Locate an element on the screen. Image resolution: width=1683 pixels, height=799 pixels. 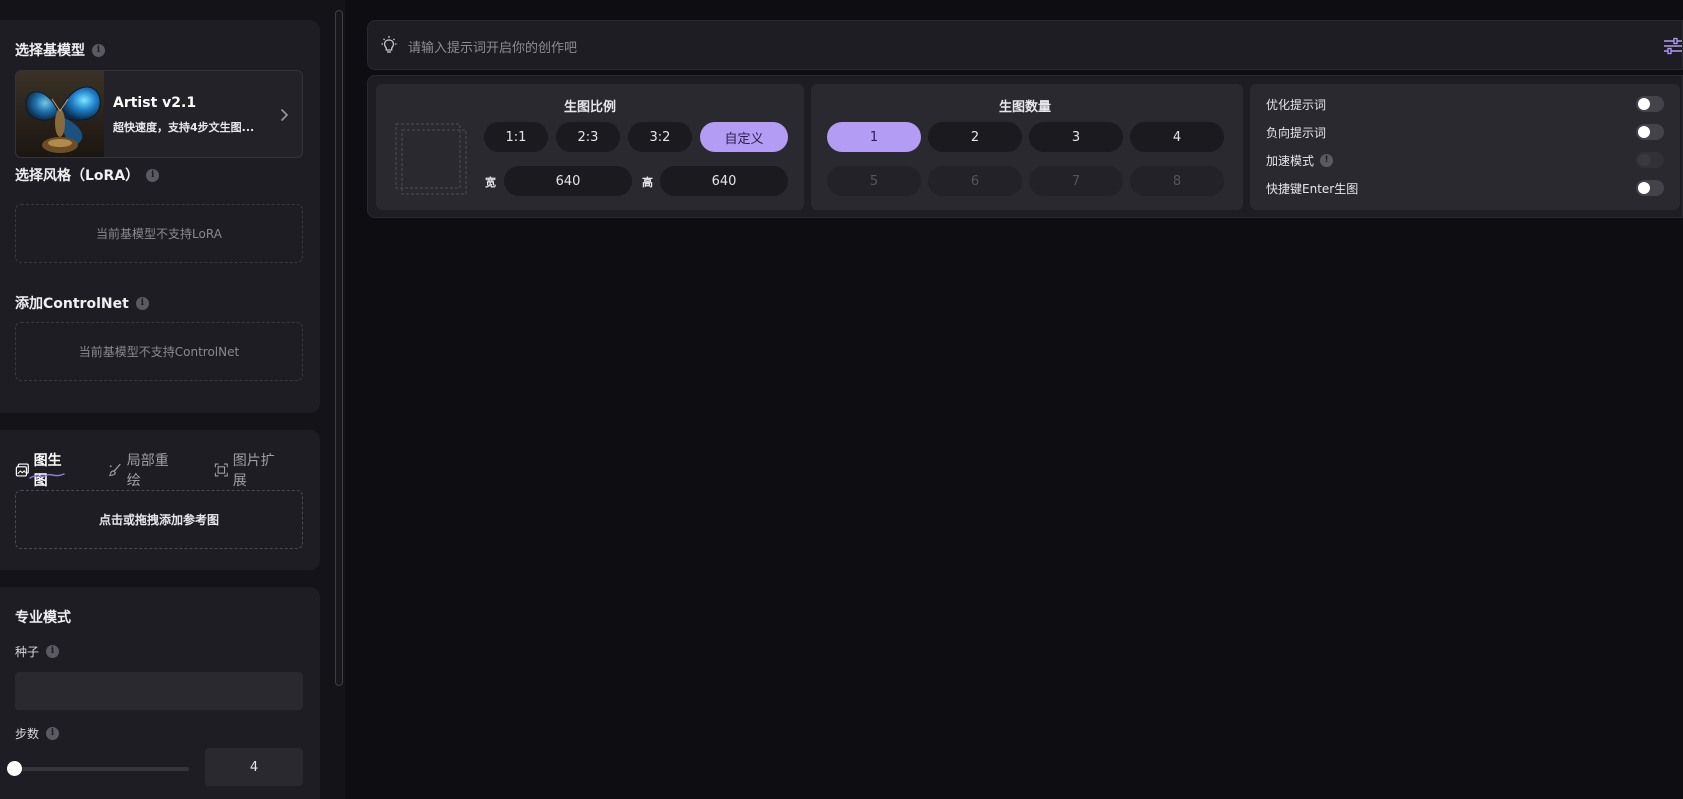
negative-prompt-toggle is located at coordinates (1650, 132).